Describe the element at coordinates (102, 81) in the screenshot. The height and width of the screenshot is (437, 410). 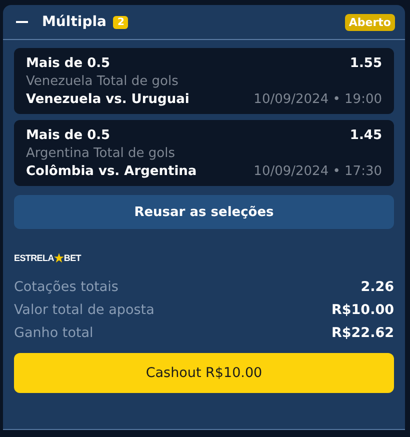
I see `market-description: Venezuela Total de gols` at that location.